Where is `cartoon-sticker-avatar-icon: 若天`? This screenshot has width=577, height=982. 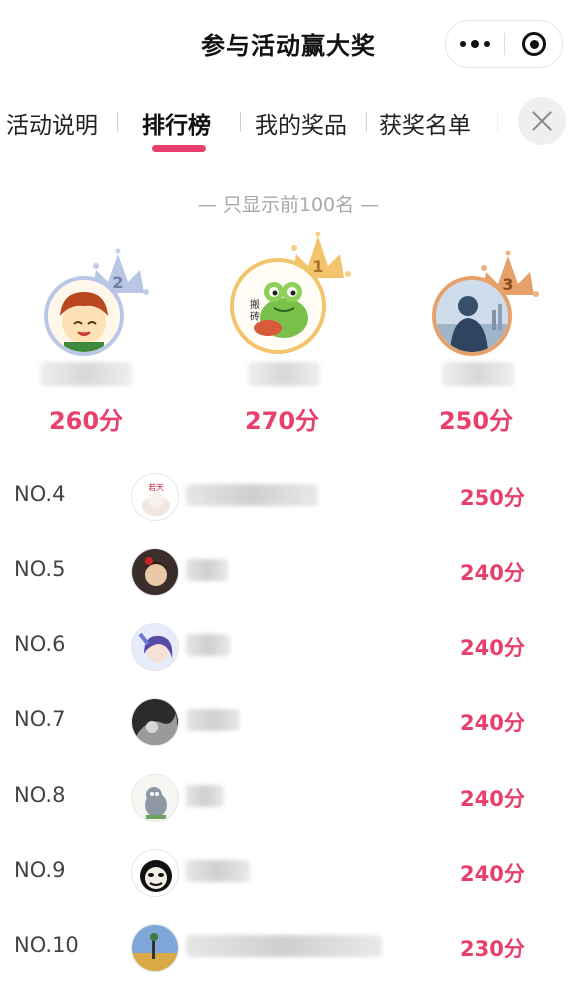
cartoon-sticker-avatar-icon: 若天 is located at coordinates (155, 497).